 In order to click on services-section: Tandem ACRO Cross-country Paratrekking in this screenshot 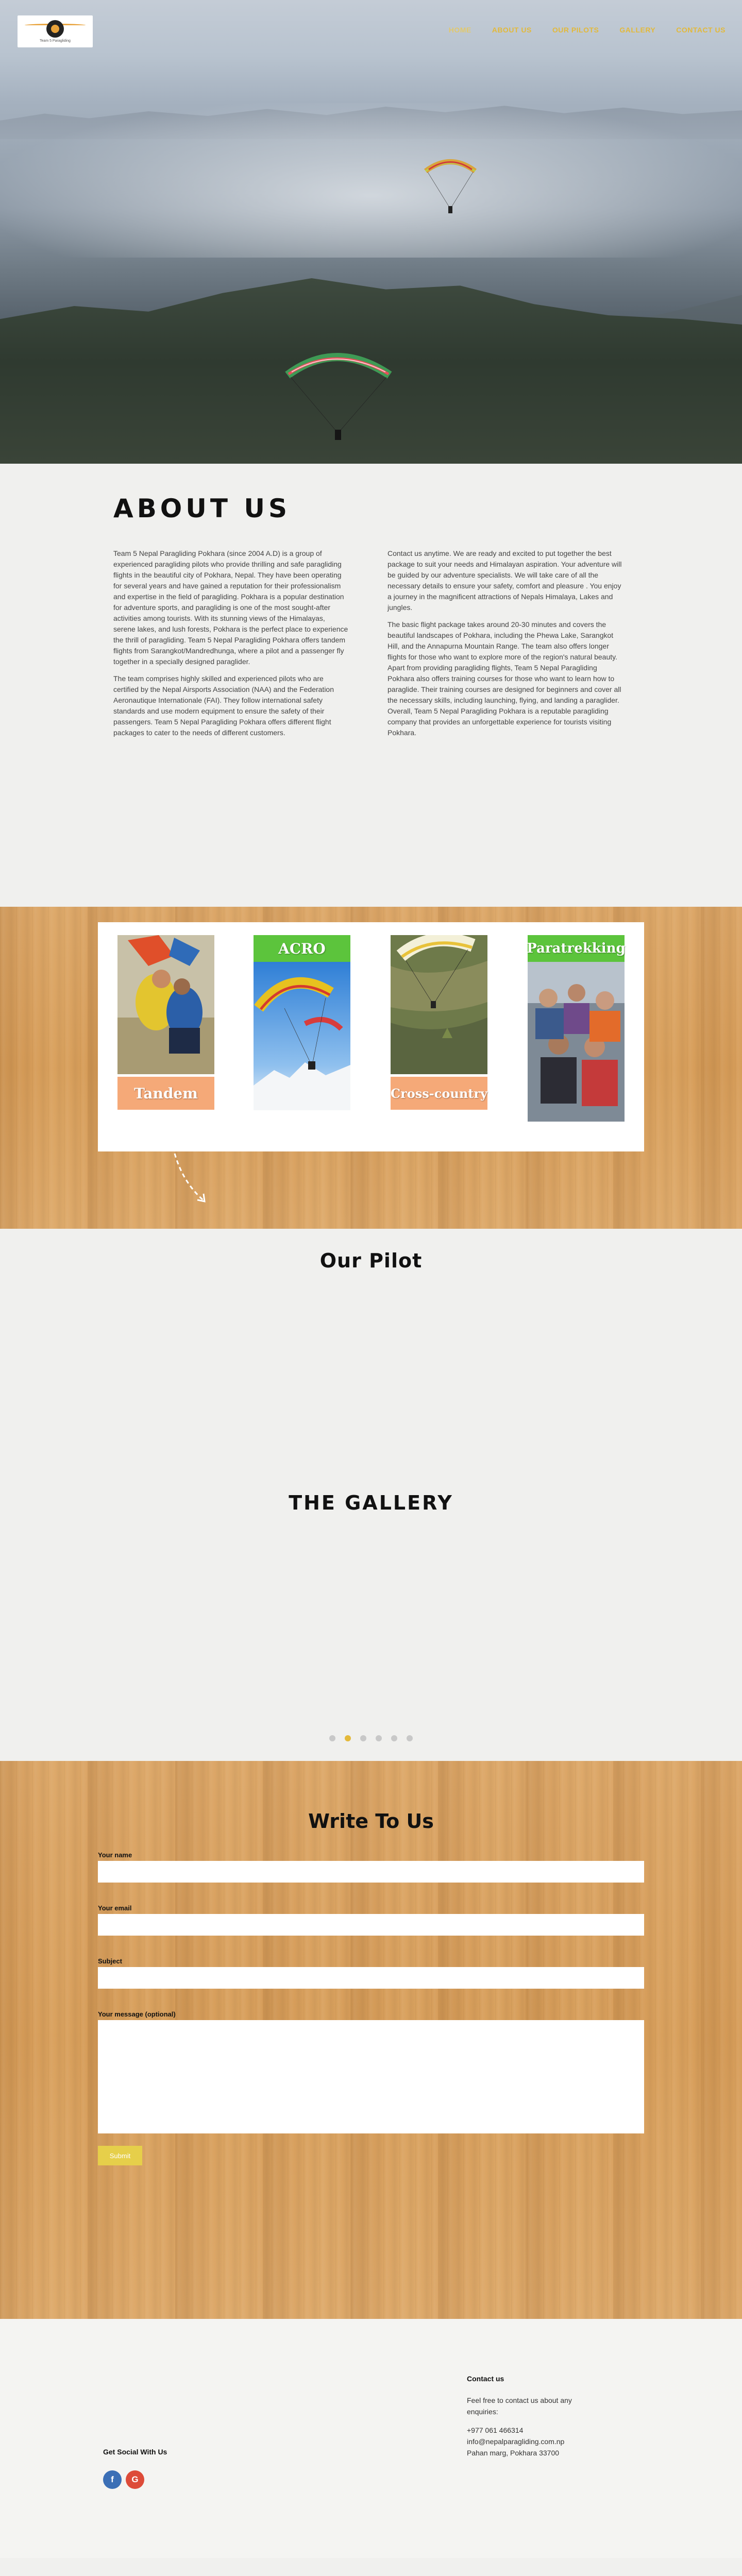, I will do `click(371, 1068)`.